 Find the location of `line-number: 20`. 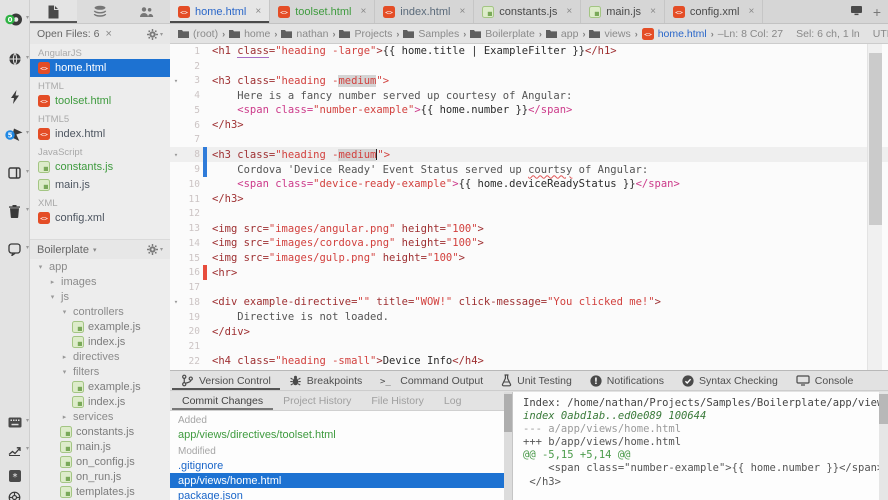

line-number: 20 is located at coordinates (191, 331).